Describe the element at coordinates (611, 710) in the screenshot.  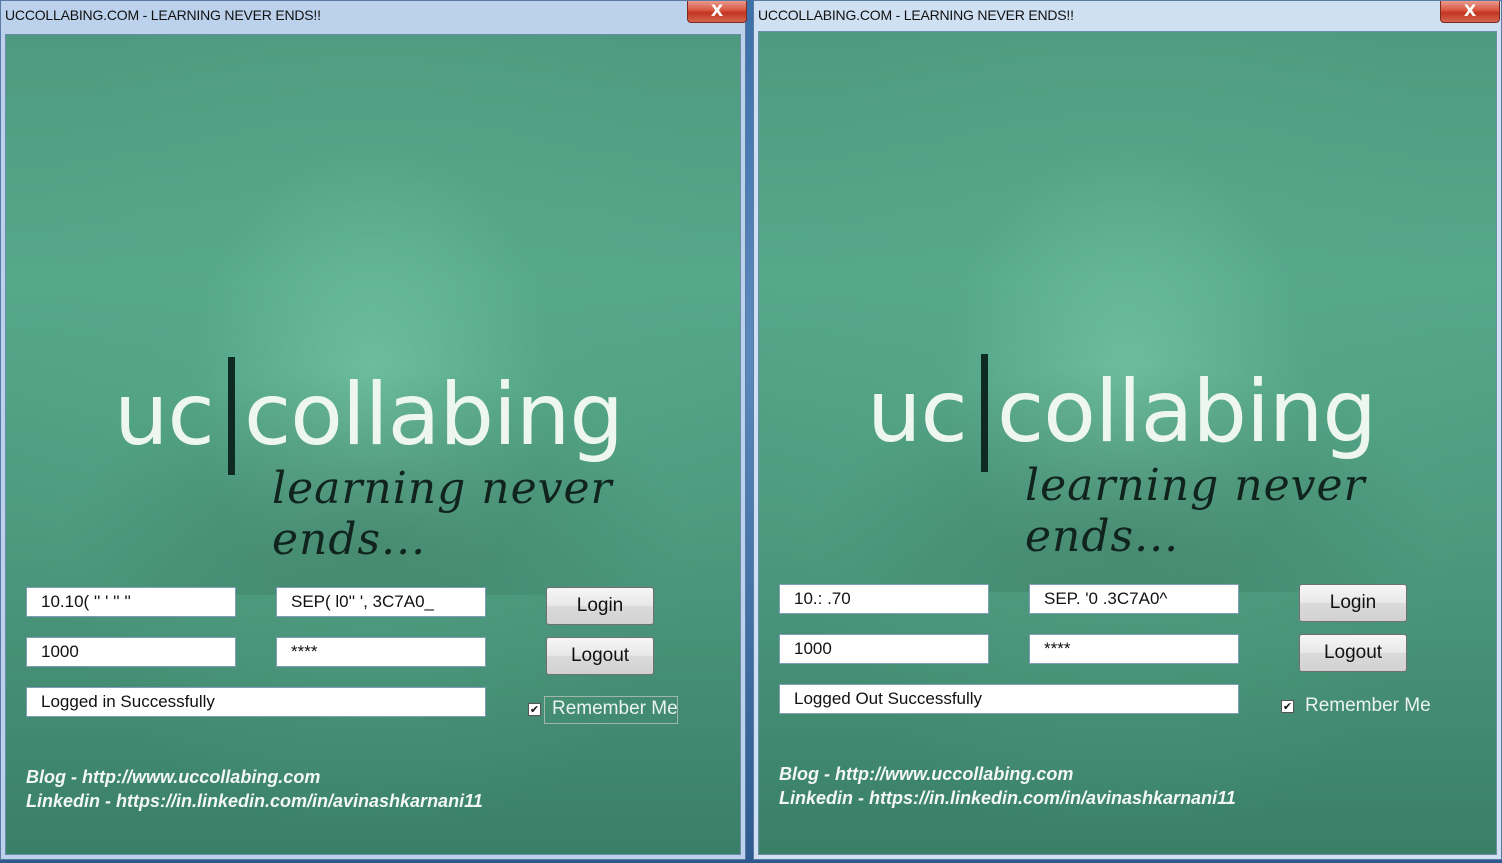
I see `focus-rectangle` at that location.